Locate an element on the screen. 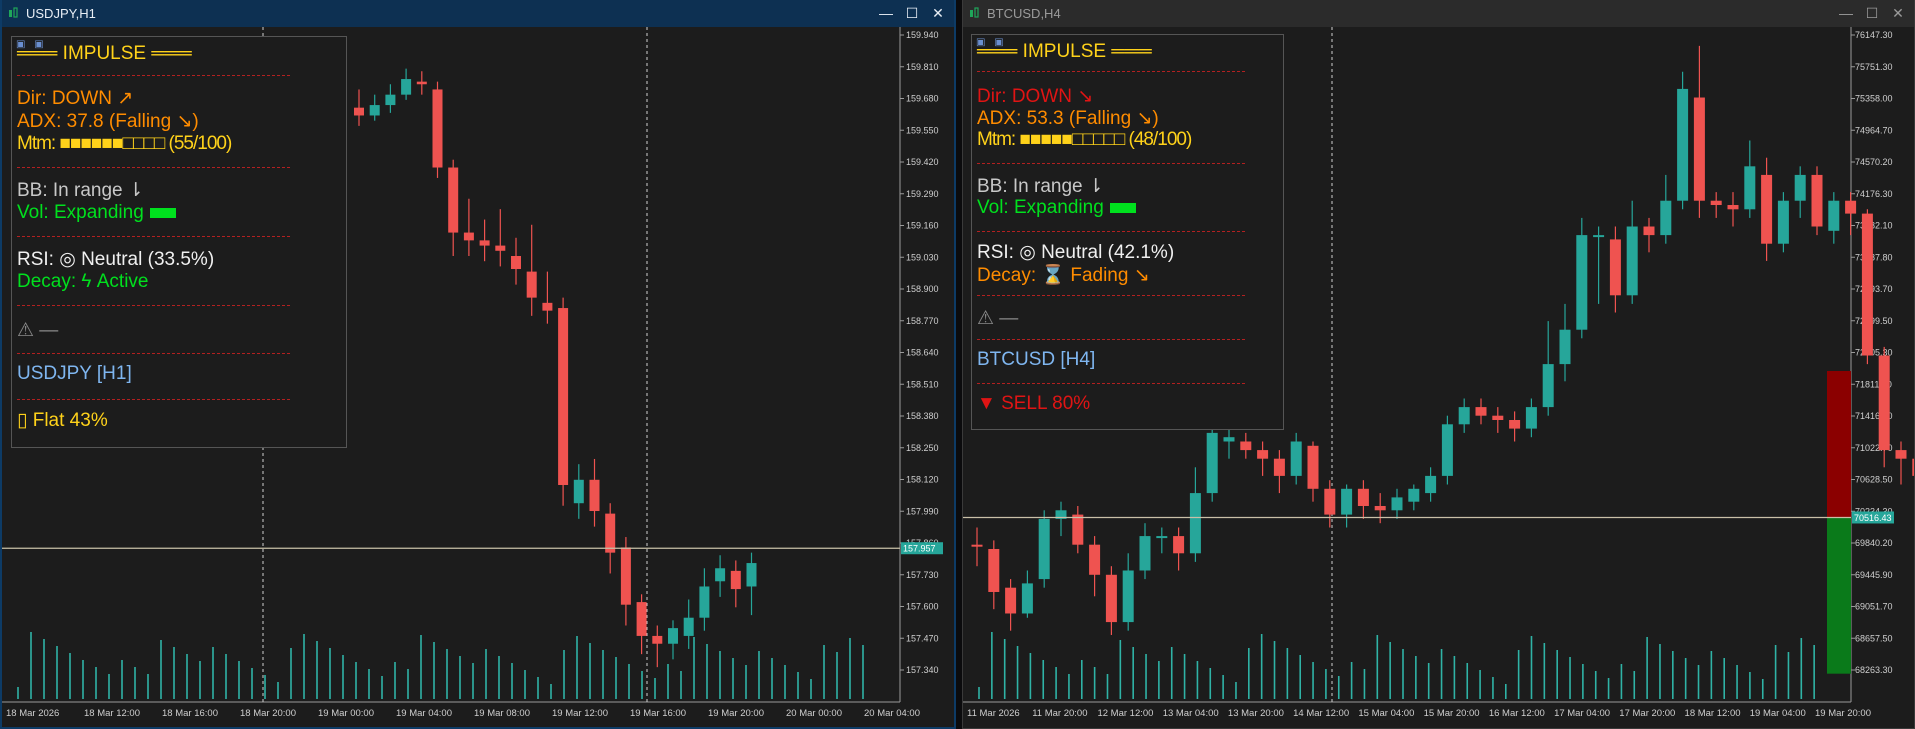 This screenshot has width=1915, height=729. rsi-line: RSI: ◎ Neutral (33.5%) is located at coordinates (116, 259).